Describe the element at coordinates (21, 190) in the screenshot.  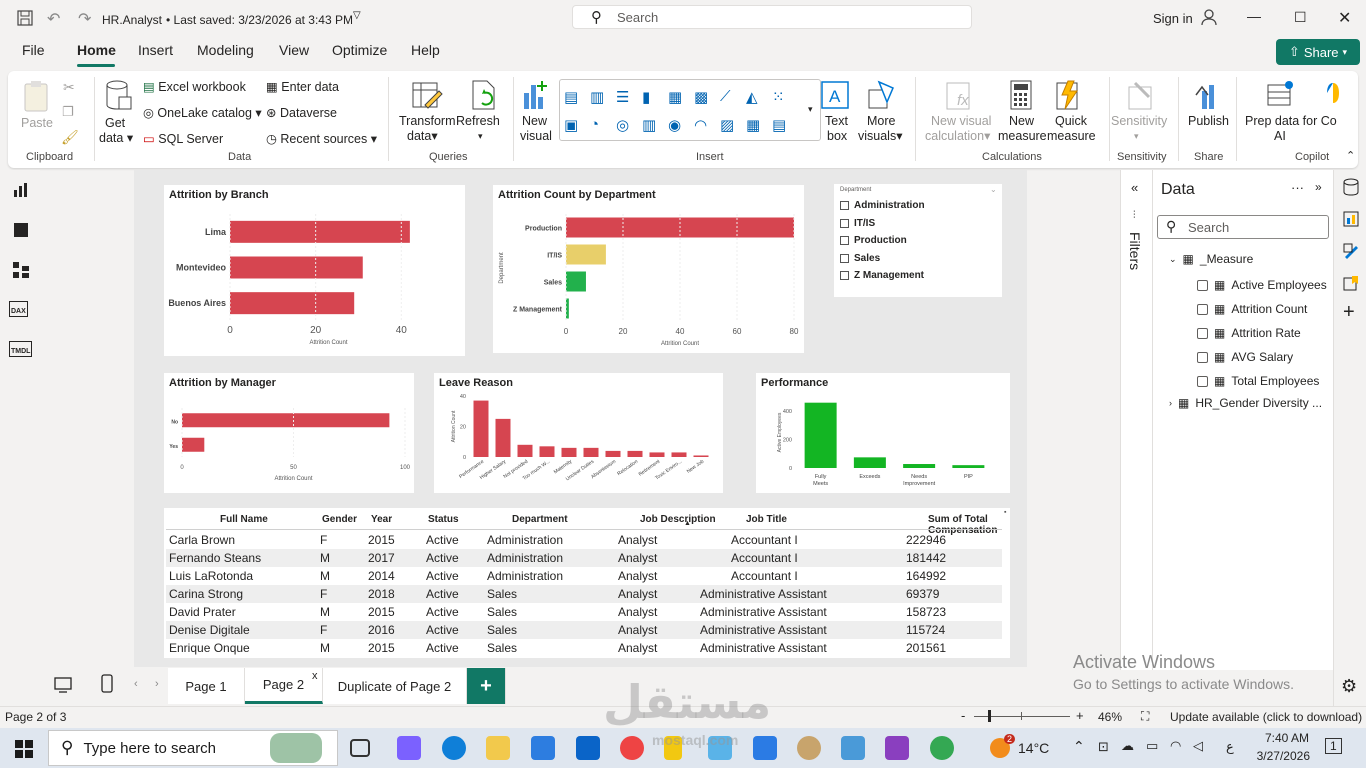
I see `report-view-icon` at that location.